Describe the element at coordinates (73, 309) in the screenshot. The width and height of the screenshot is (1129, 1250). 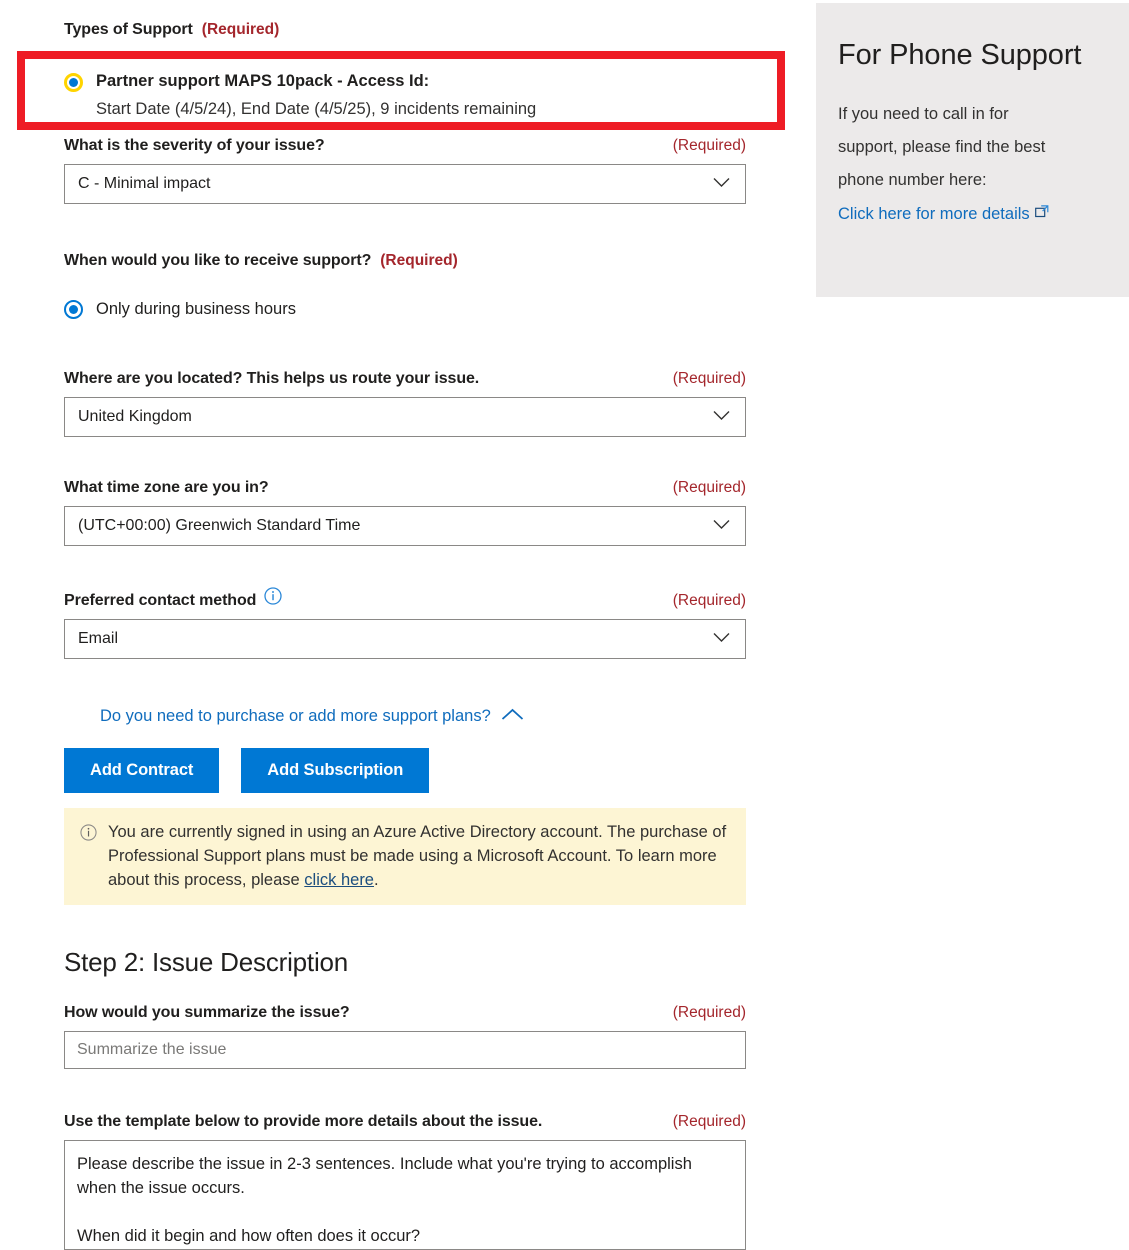
I see `business-hours-radio-icon` at that location.